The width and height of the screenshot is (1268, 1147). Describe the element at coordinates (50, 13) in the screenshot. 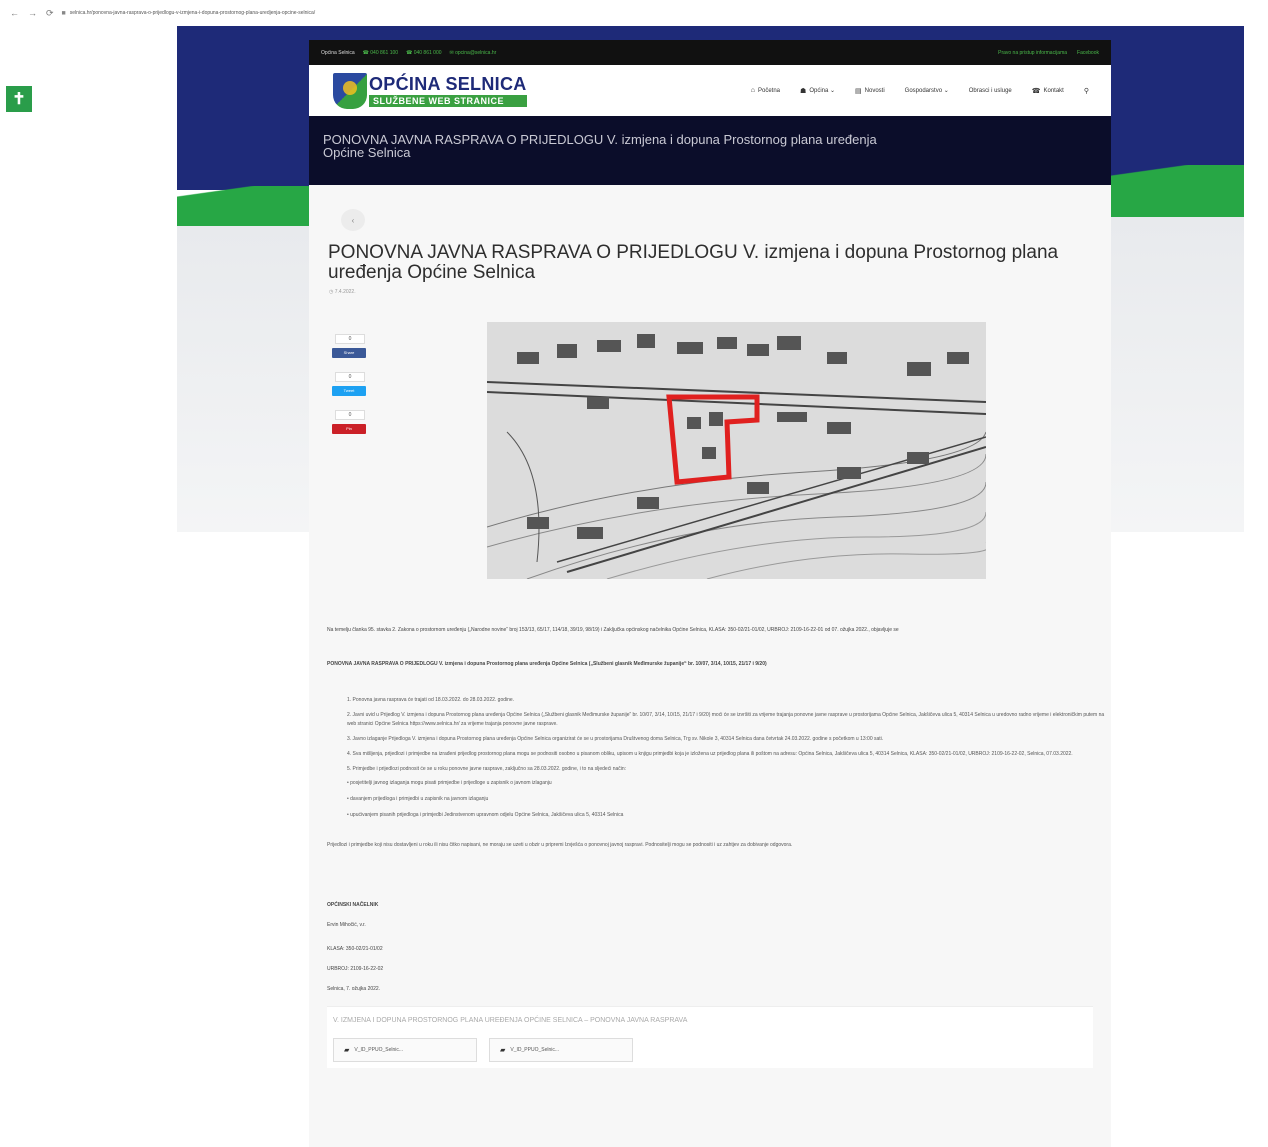

I see `reload-icon: ⟳` at that location.